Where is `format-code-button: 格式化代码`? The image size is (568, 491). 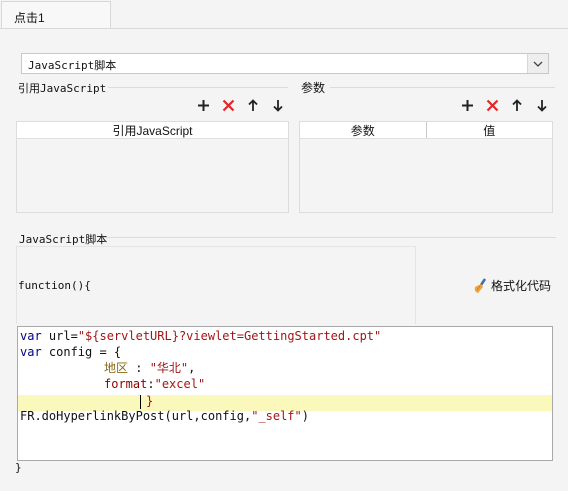
format-code-button: 格式化代码 is located at coordinates (511, 285).